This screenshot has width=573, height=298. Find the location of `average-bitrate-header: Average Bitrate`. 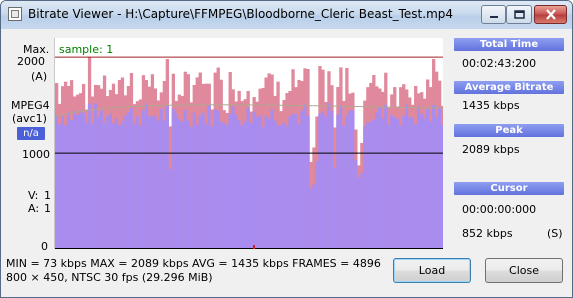

average-bitrate-header: Average Bitrate is located at coordinates (509, 87).